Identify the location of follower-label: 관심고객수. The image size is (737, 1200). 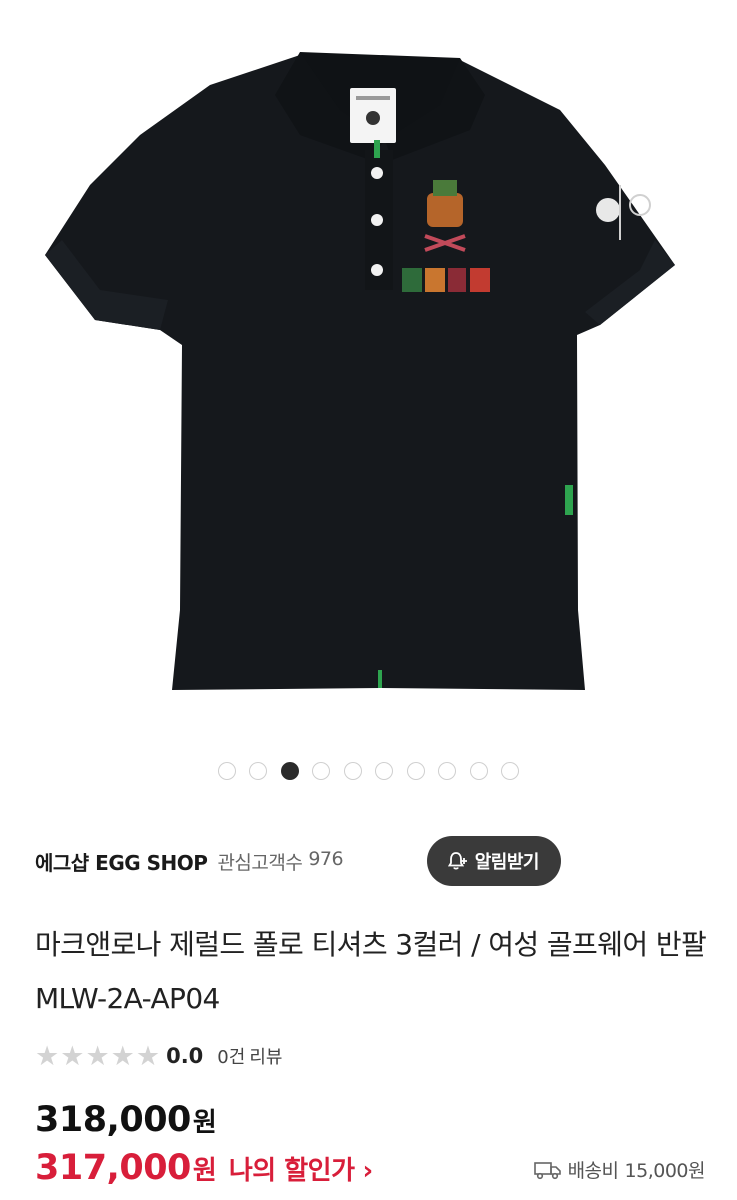
(260, 862).